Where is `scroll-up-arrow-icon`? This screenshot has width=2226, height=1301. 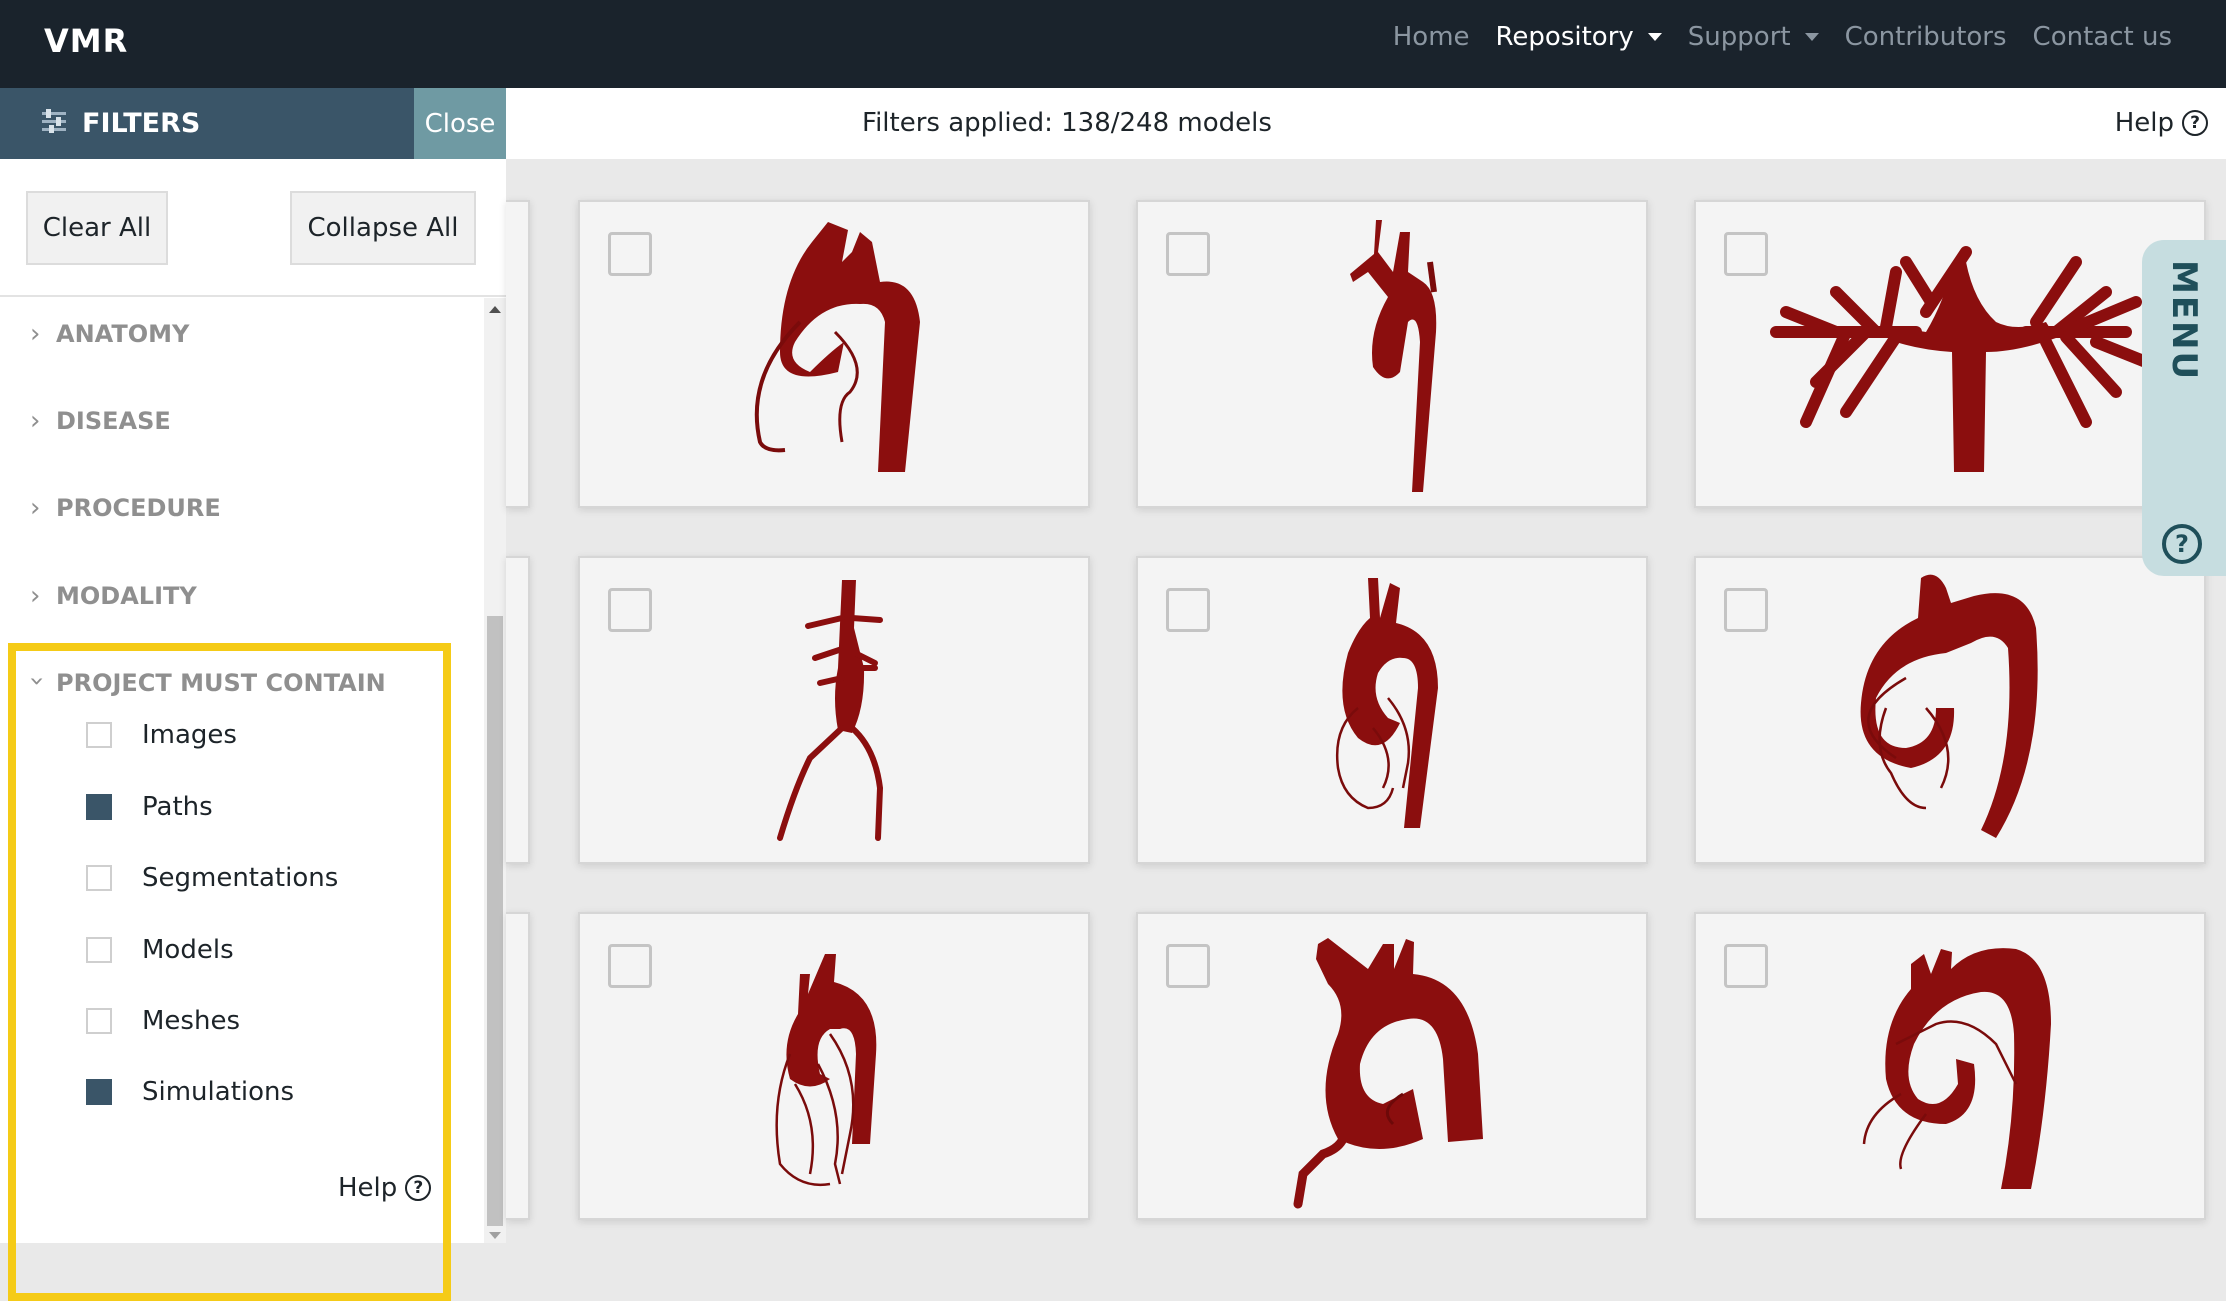 scroll-up-arrow-icon is located at coordinates (495, 309).